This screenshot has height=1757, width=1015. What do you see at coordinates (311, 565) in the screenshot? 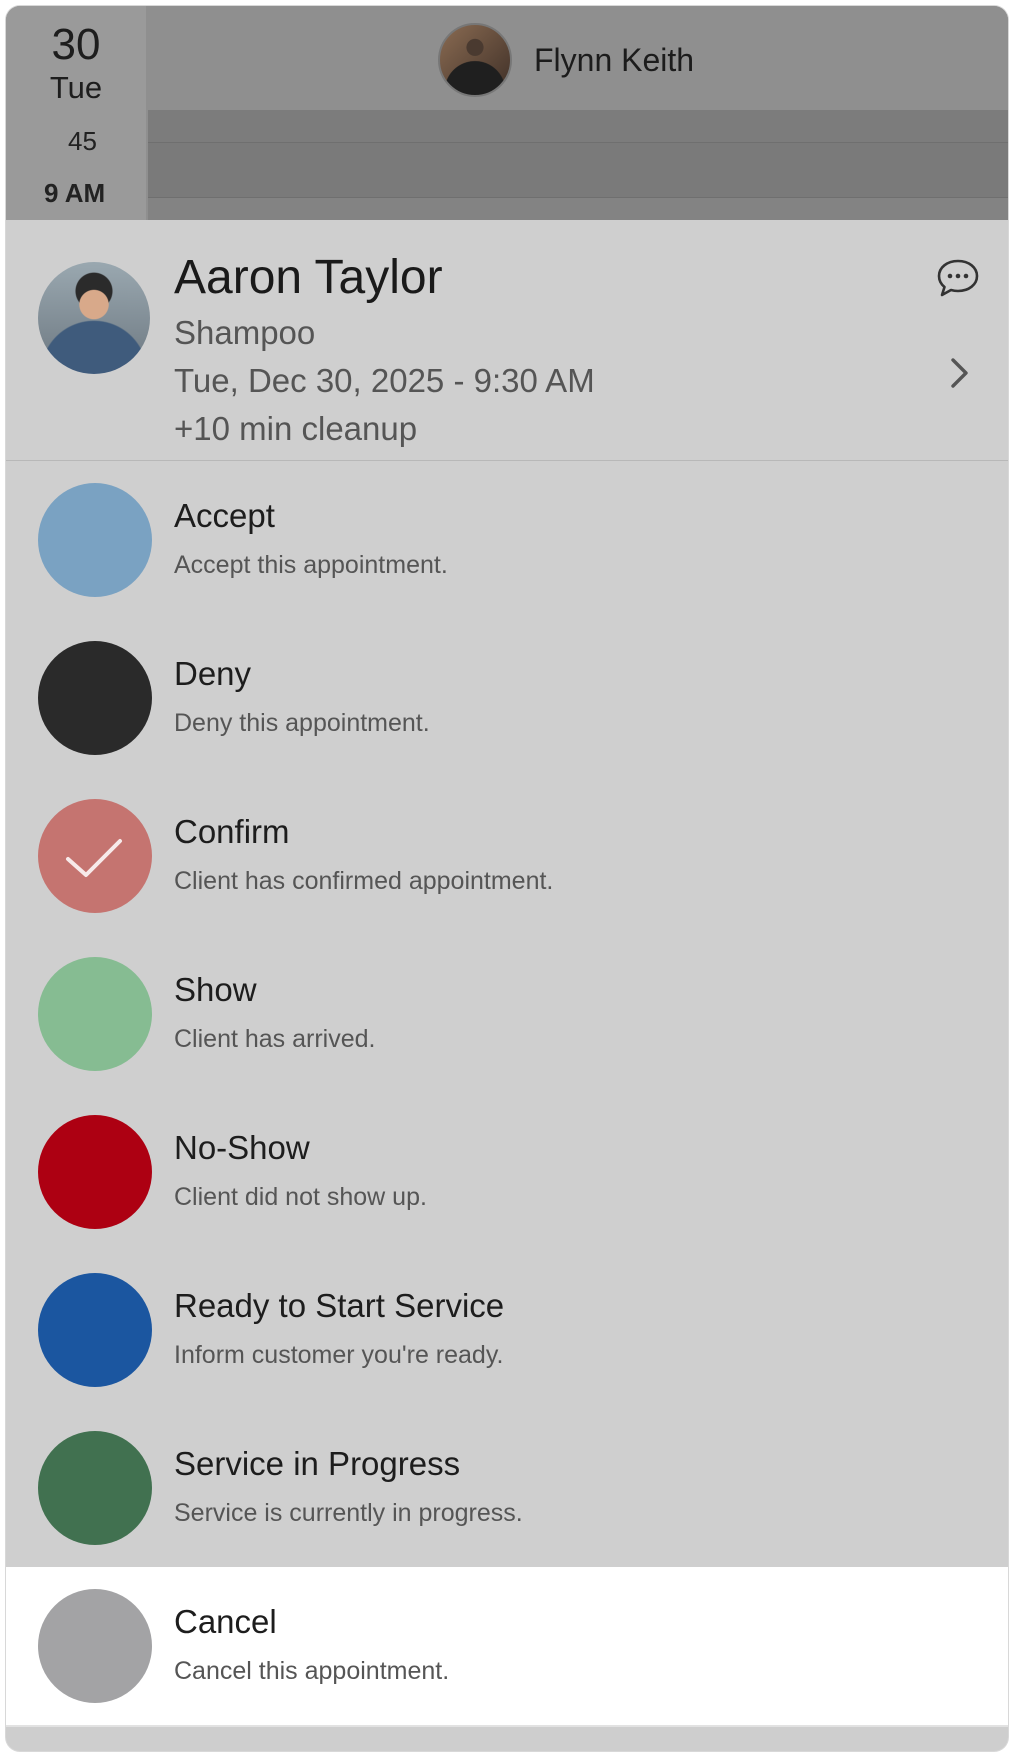
I see `status-option-description: Accept this appointment.` at bounding box center [311, 565].